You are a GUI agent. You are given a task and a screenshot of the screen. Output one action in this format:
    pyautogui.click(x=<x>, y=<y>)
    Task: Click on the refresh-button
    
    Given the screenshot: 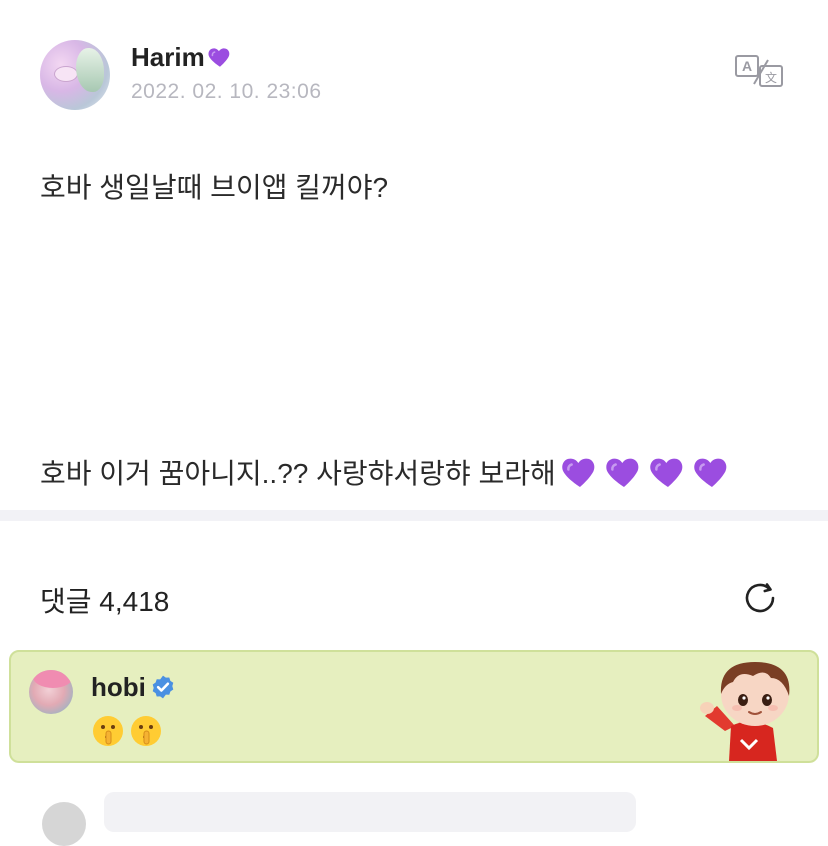 What is the action you would take?
    pyautogui.click(x=760, y=598)
    